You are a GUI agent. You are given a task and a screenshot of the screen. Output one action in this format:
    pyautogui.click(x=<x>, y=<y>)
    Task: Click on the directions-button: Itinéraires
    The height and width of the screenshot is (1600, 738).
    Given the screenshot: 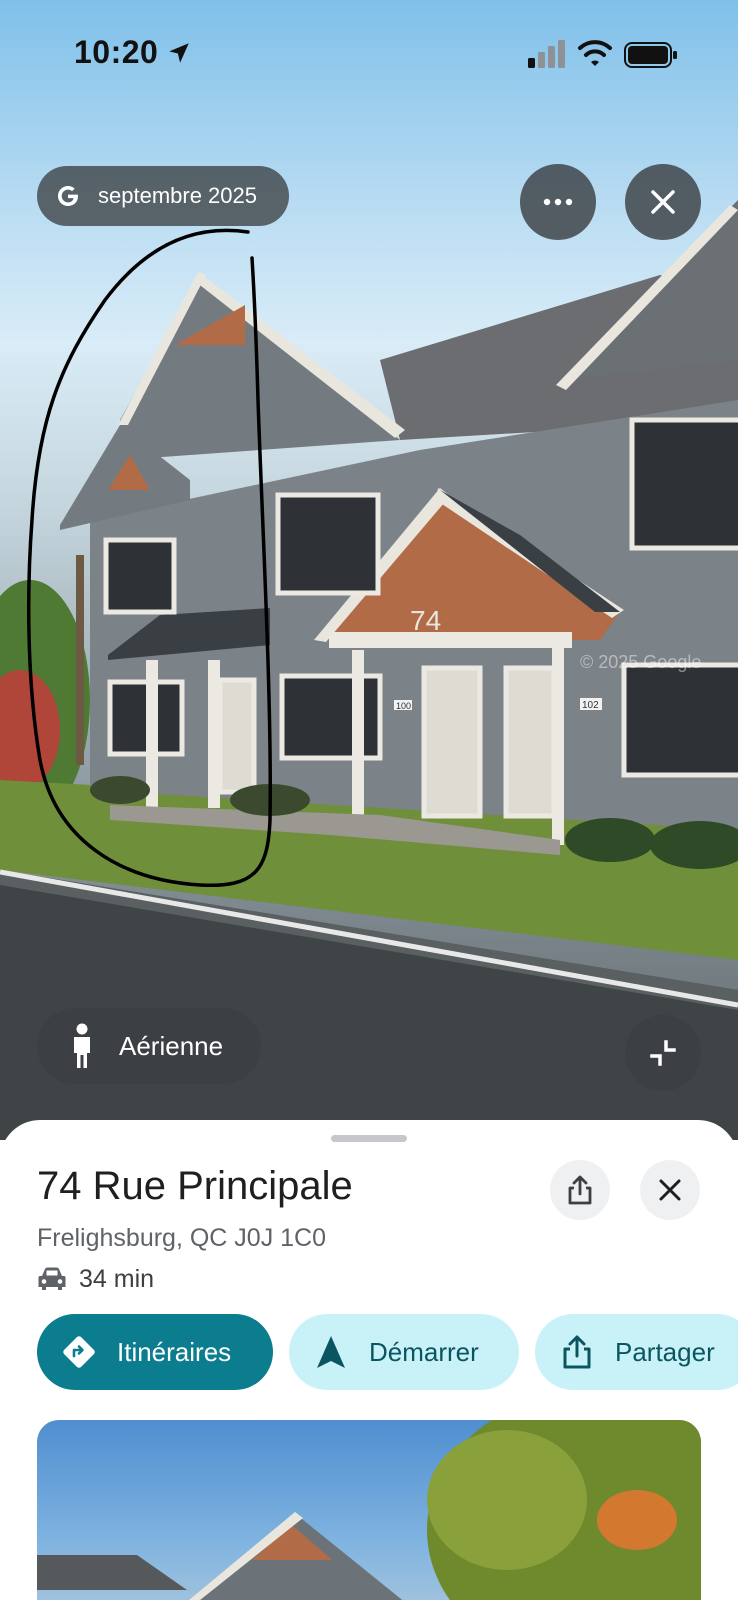 What is the action you would take?
    pyautogui.click(x=155, y=1352)
    